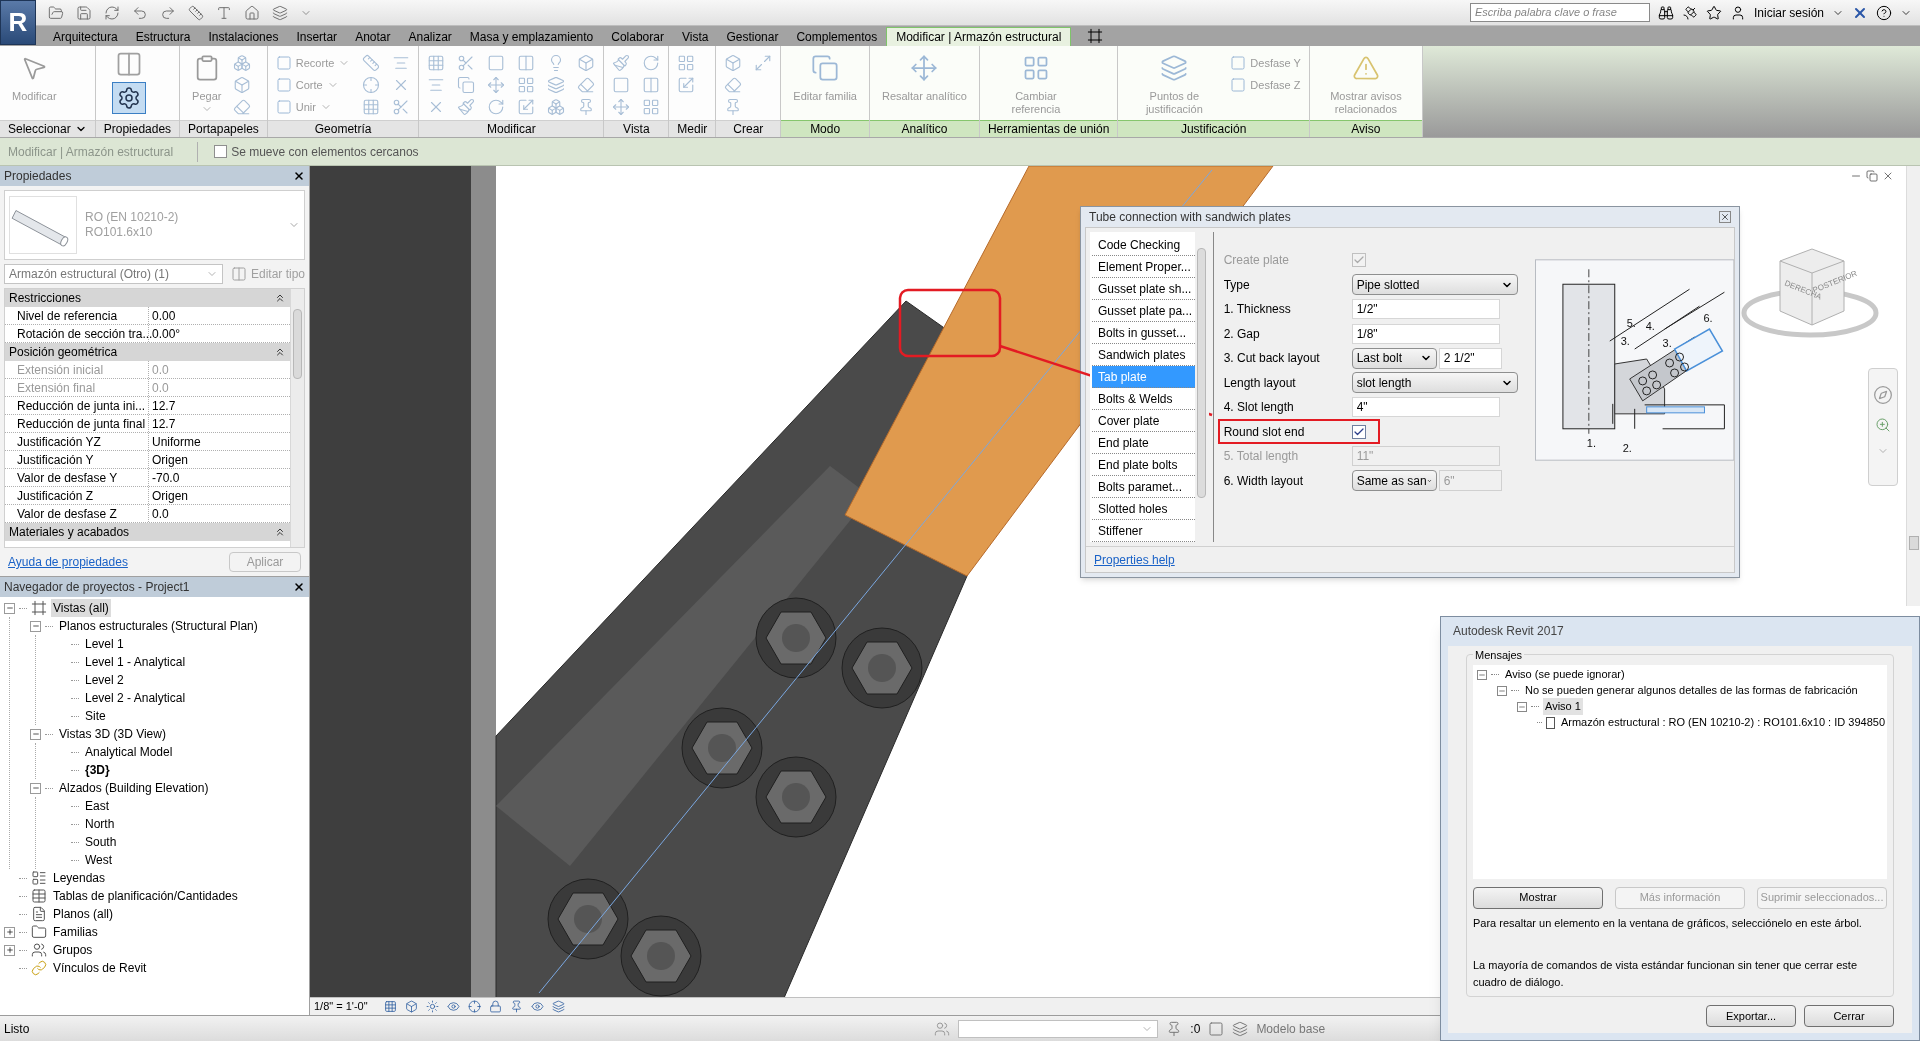 Image resolution: width=1920 pixels, height=1041 pixels. What do you see at coordinates (1470, 358) in the screenshot?
I see `text-field: 2 1/2"` at bounding box center [1470, 358].